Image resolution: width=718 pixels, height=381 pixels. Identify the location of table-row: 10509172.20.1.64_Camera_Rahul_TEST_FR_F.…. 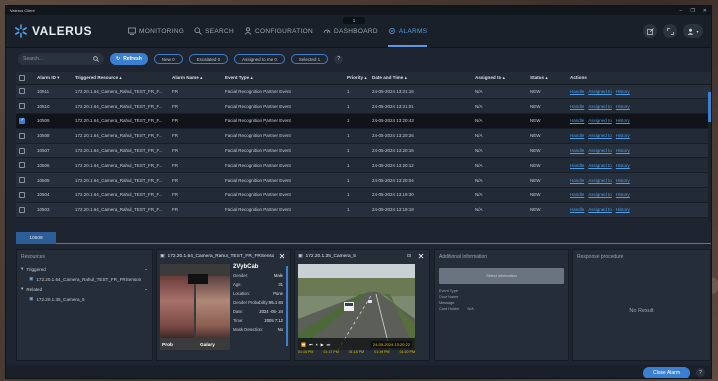
(363, 121).